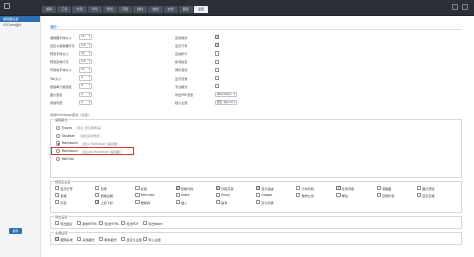 This screenshot has width=474, height=257. Describe the element at coordinates (155, 195) in the screenshot. I see `option-item: Mermaid` at that location.